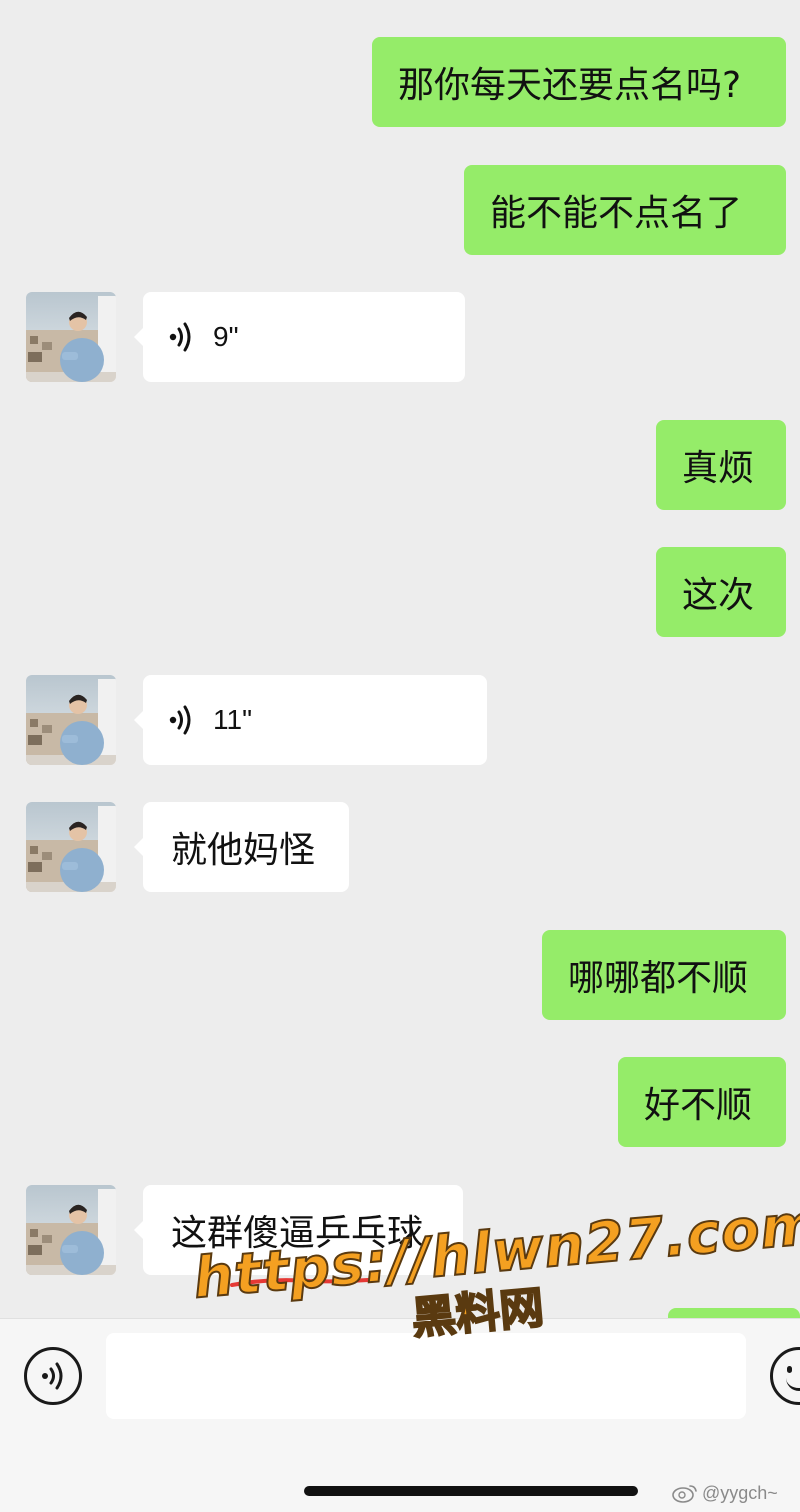 Image resolution: width=800 pixels, height=1512 pixels. I want to click on red-underline-mark, so click(300, 1282).